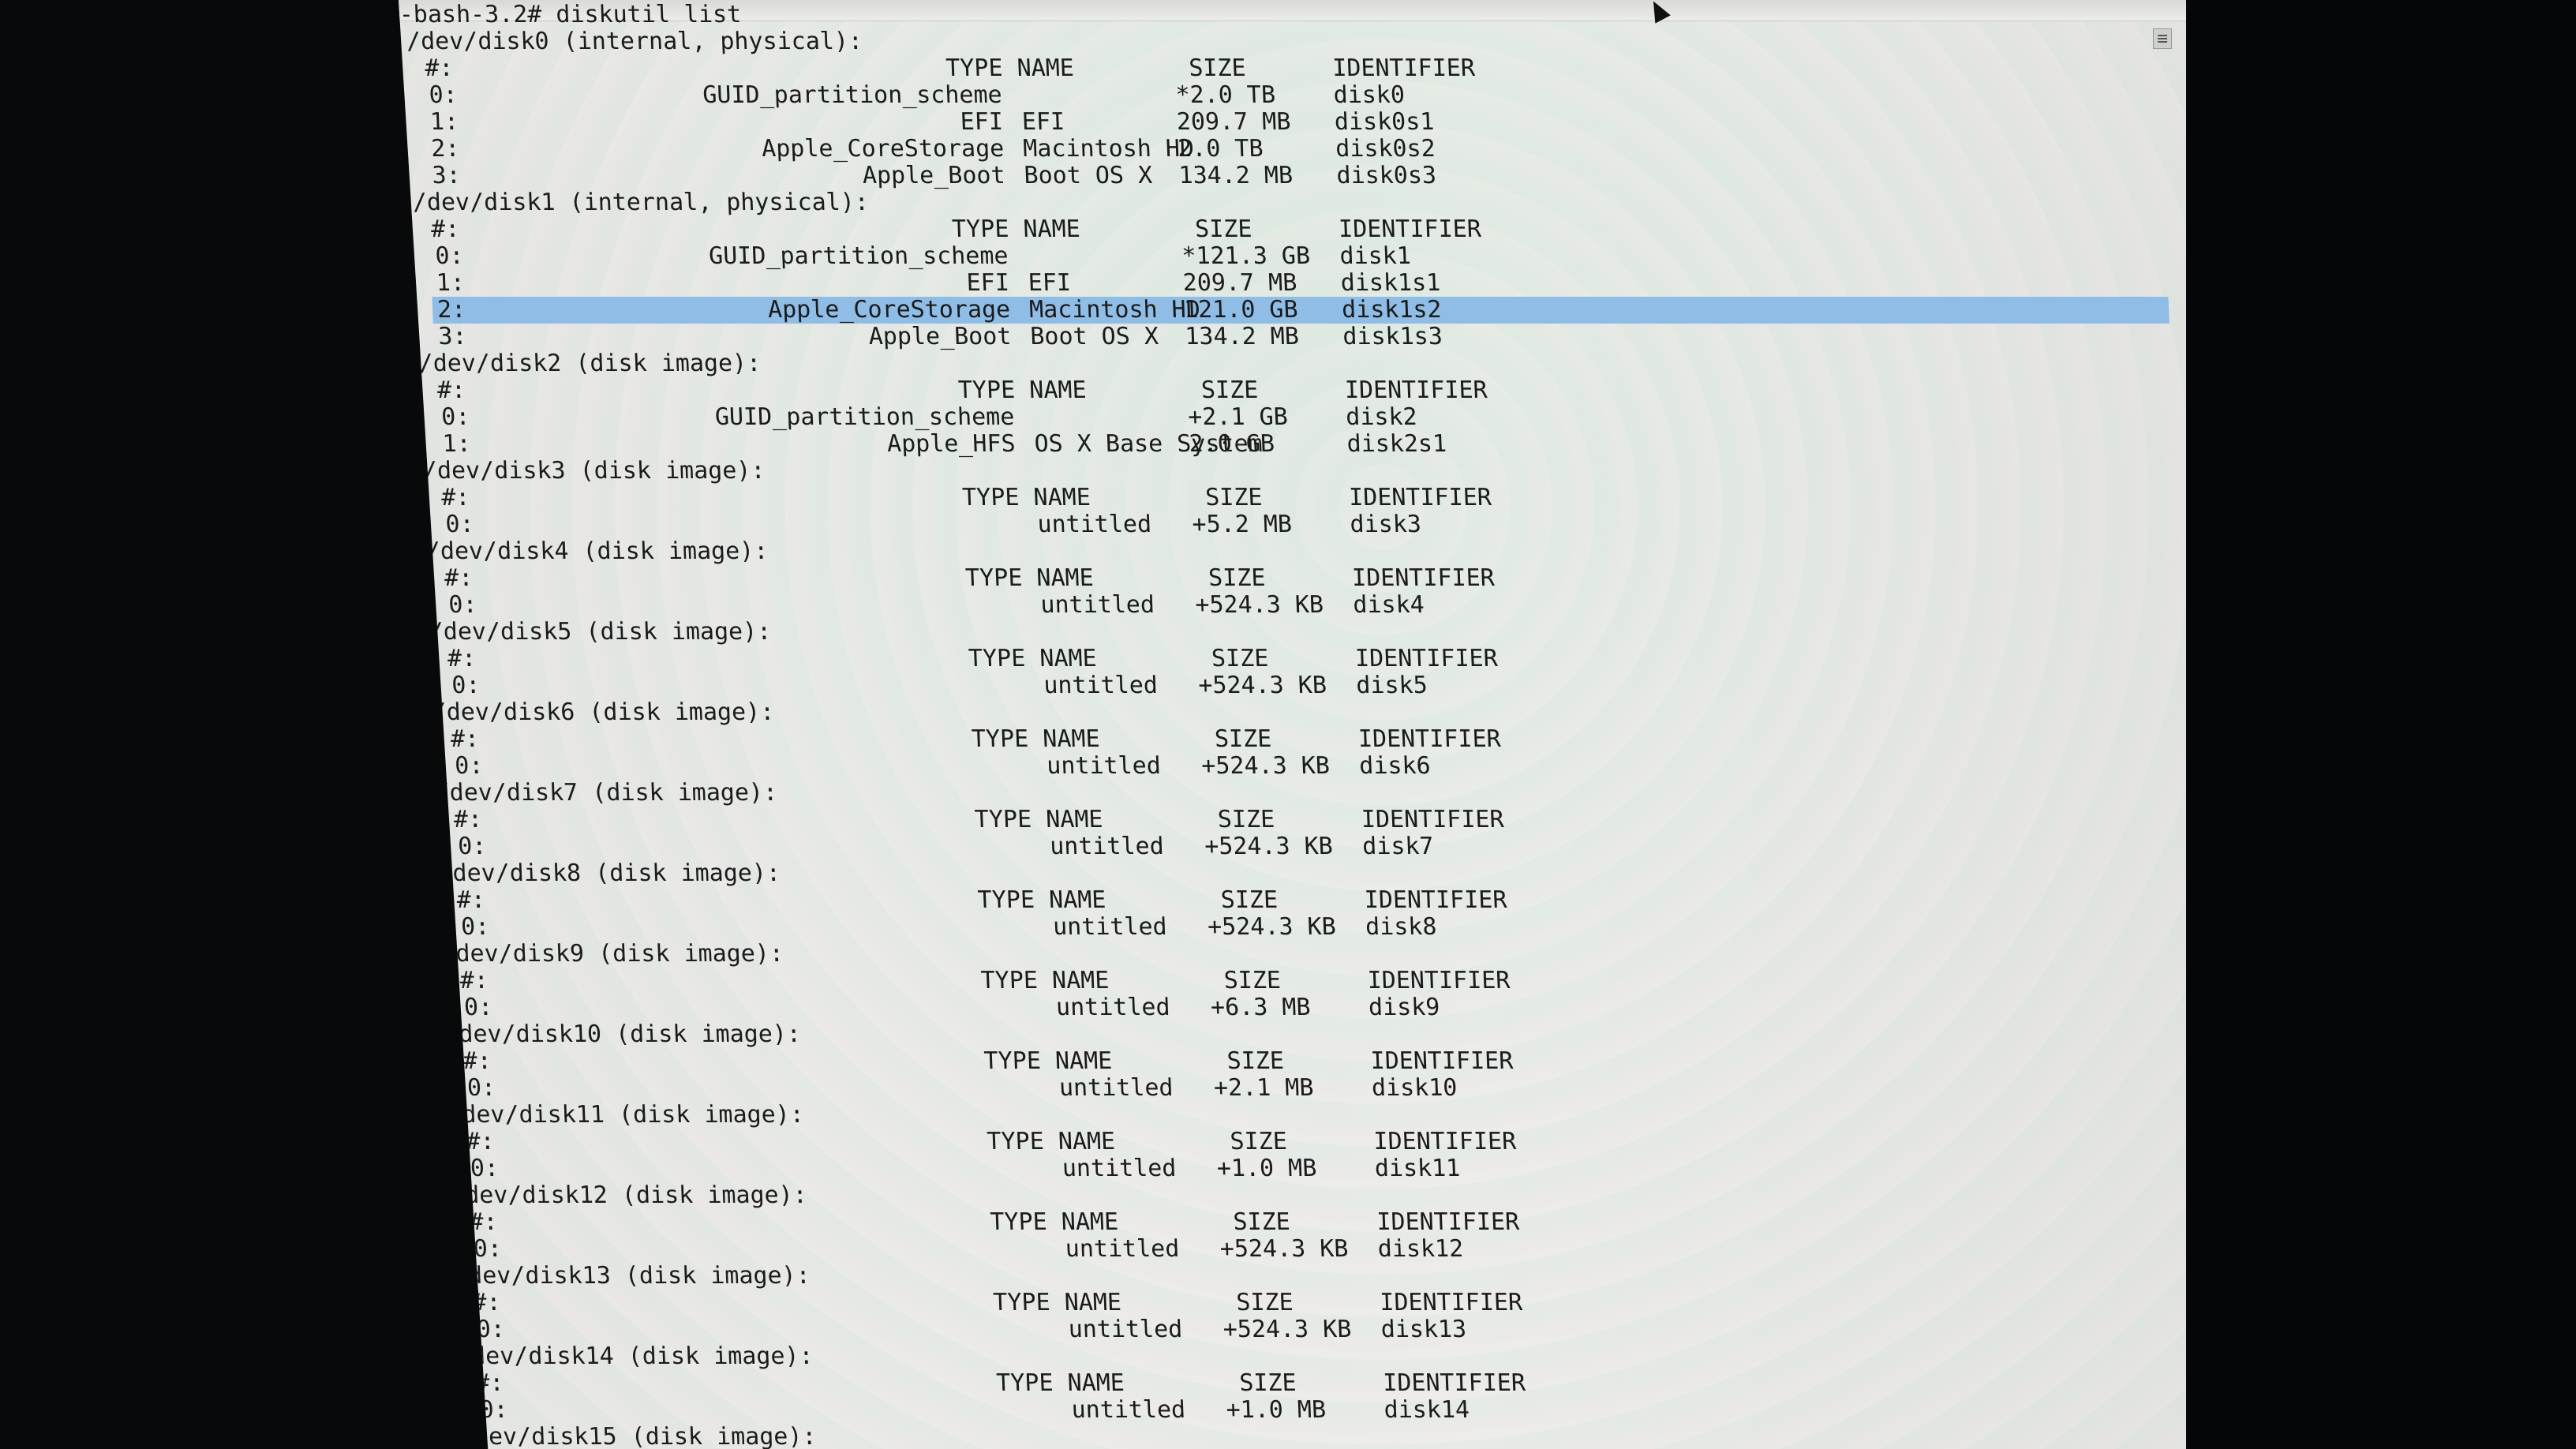 The image size is (2576, 1449). I want to click on partition-identifier: disk2, so click(1381, 417).